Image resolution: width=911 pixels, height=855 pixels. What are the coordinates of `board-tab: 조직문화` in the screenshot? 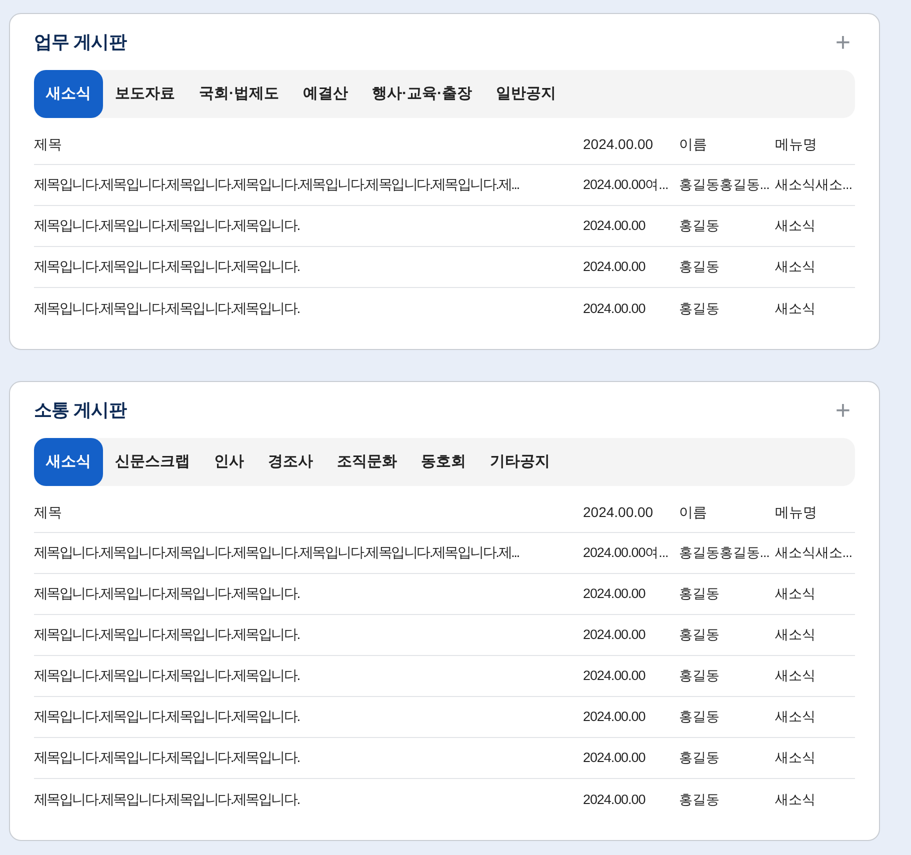 It's located at (367, 462).